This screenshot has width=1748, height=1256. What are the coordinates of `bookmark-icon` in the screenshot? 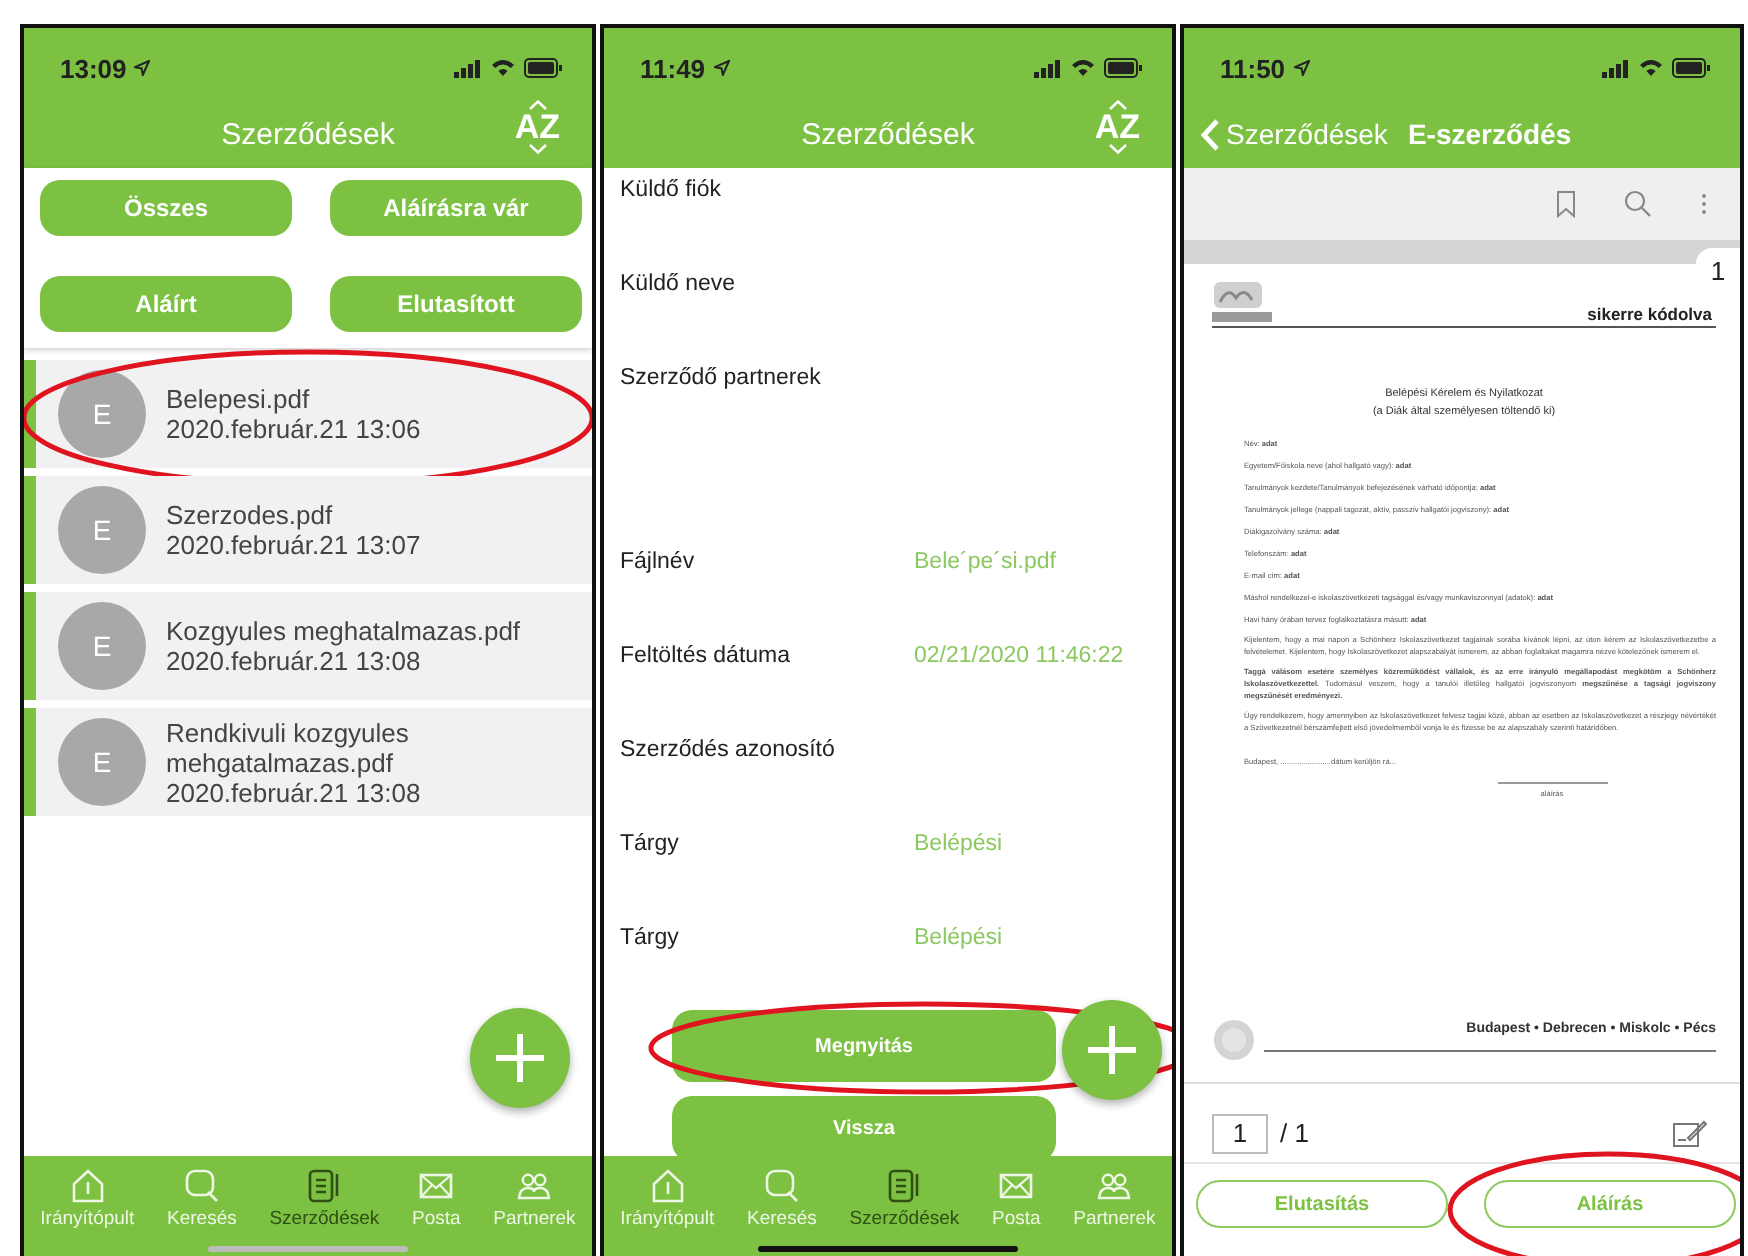 It's located at (1566, 204).